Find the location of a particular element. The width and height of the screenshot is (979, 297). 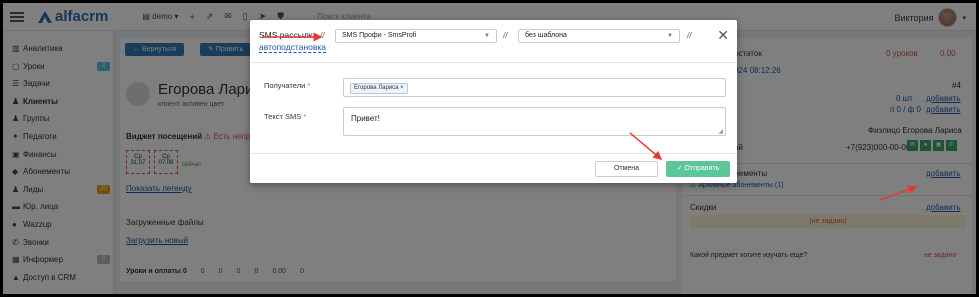

recipients-label-text: Получатели is located at coordinates (285, 85).